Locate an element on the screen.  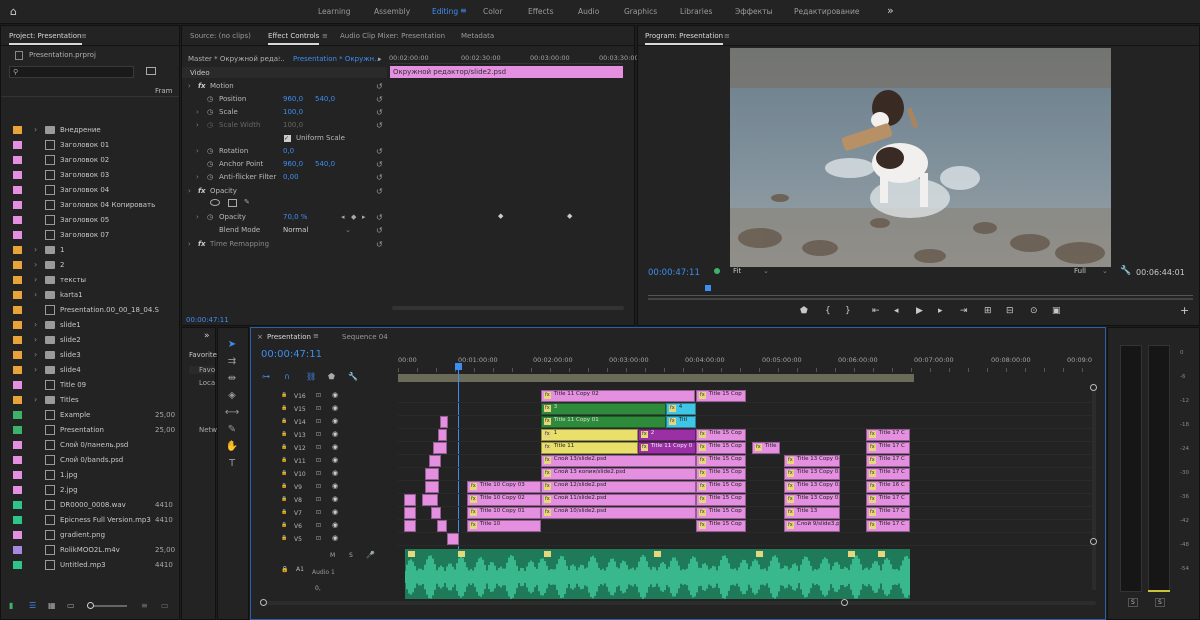
pen-mask-icon: ✎ is located at coordinates (247, 202).